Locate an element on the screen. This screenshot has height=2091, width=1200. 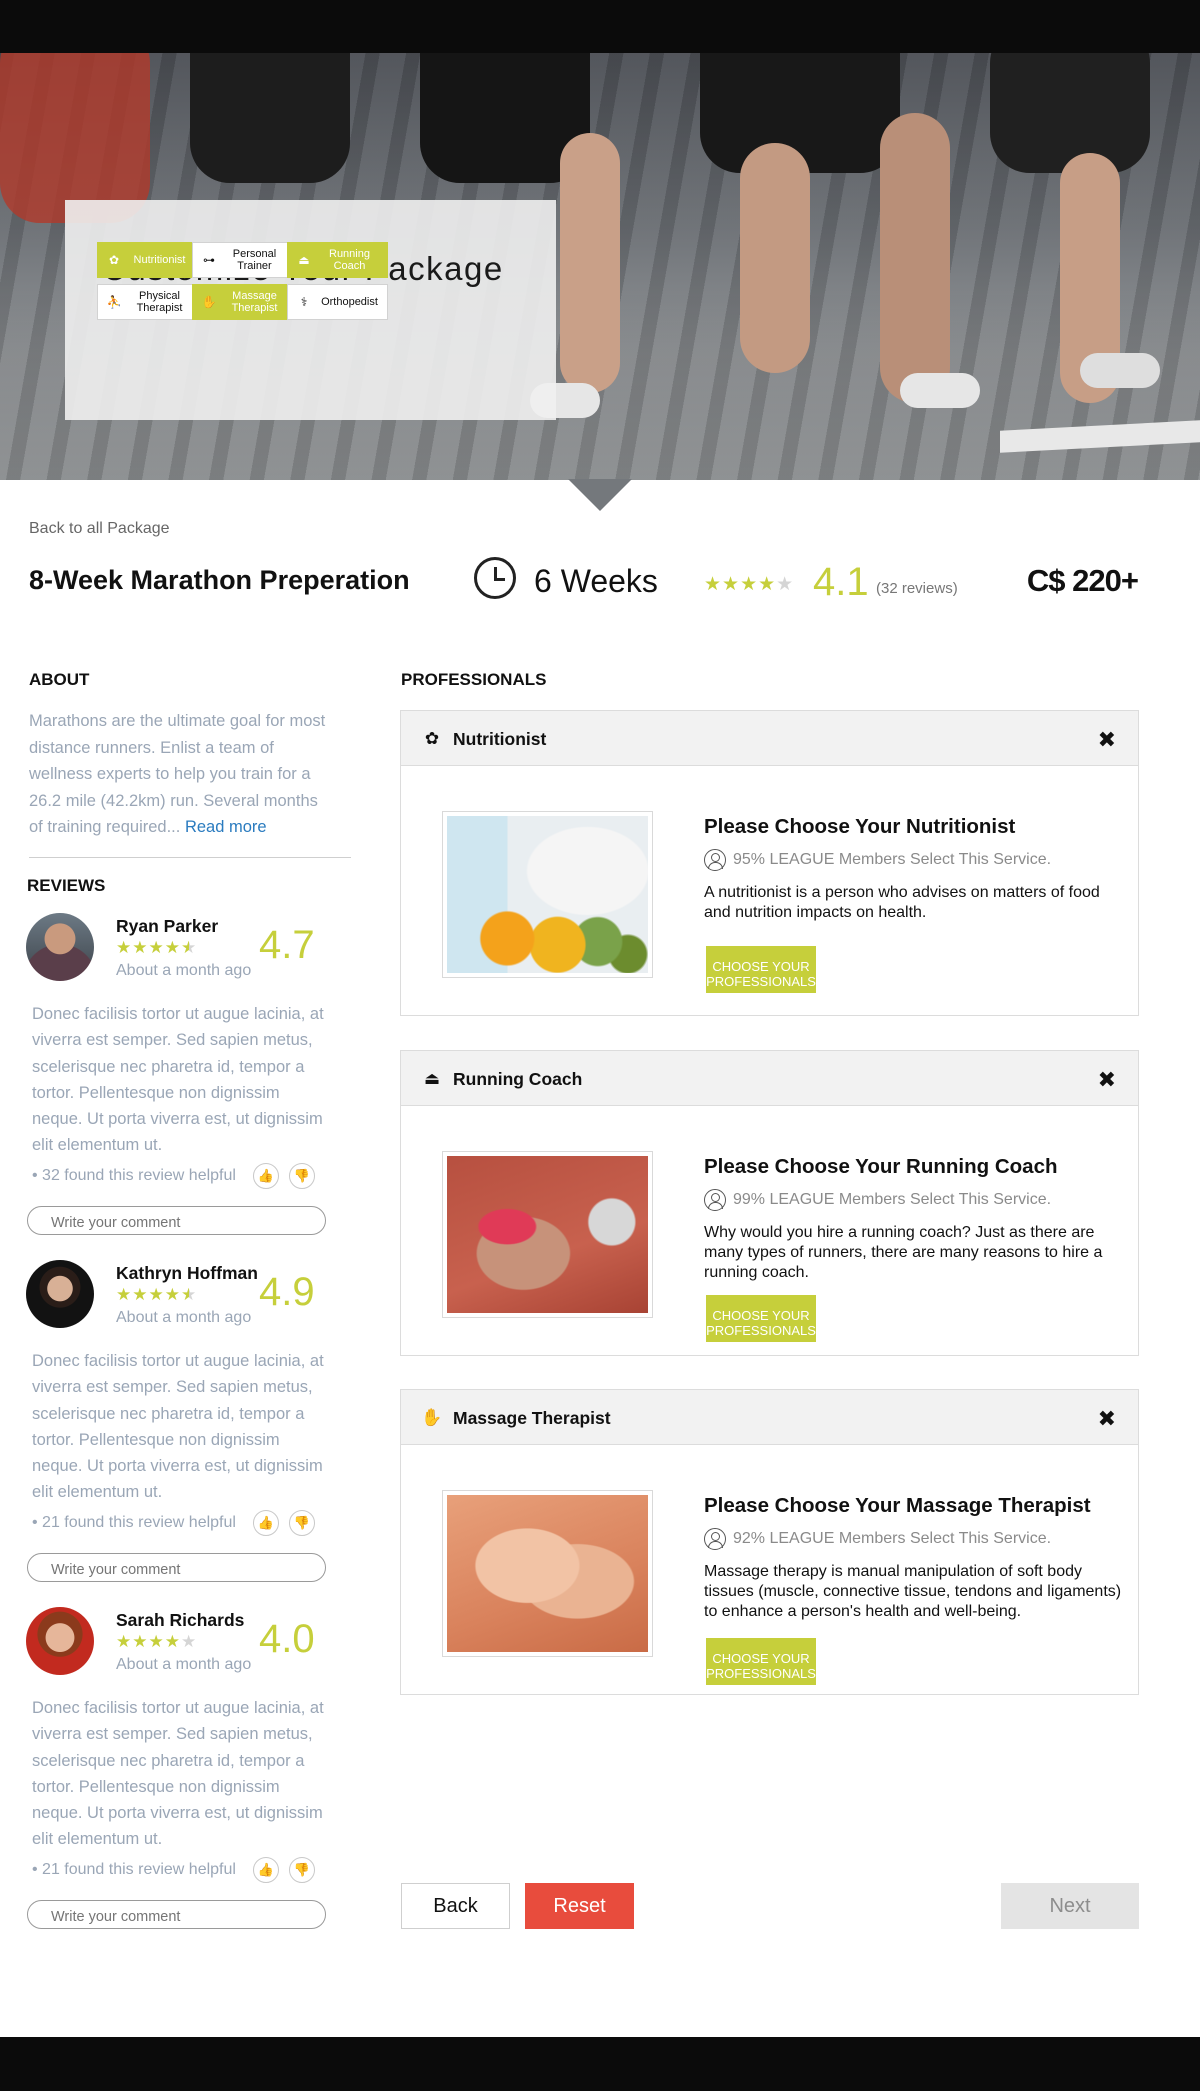
package-chip-running-coach: ⏏ Running Coach is located at coordinates (337, 260).